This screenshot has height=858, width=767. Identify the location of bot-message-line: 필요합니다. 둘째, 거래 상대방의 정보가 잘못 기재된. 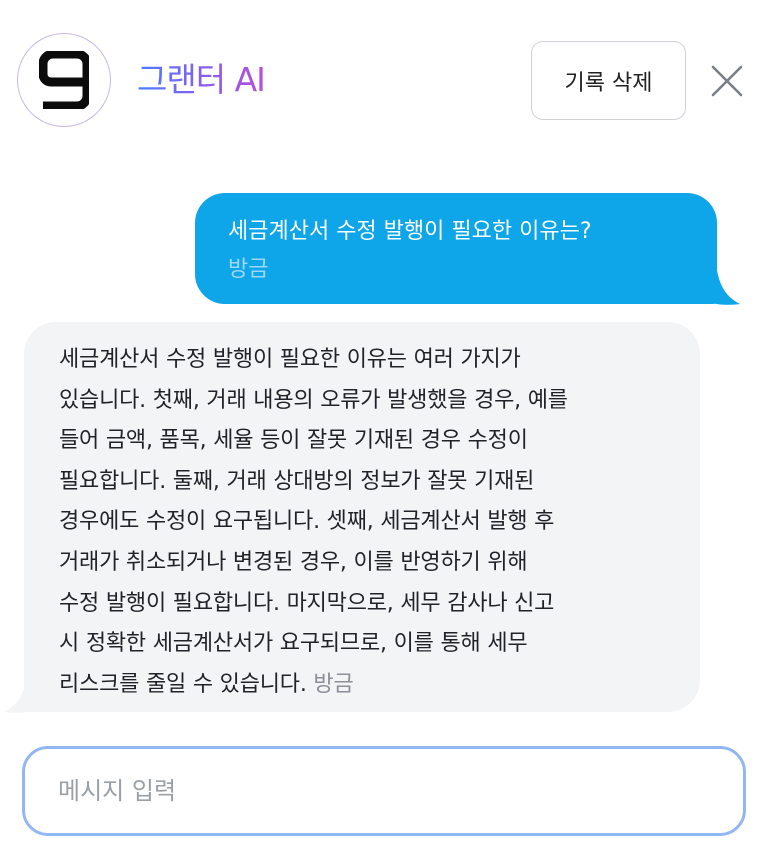
(297, 481).